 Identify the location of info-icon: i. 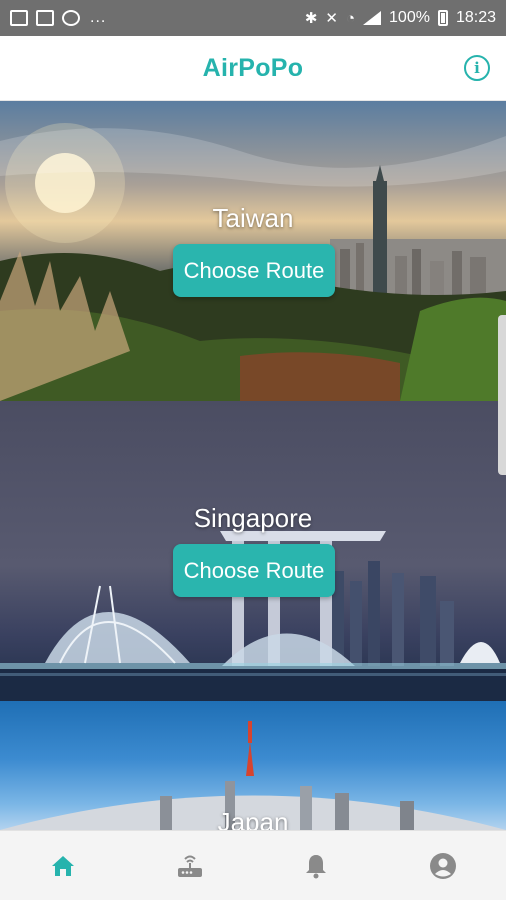
(477, 68).